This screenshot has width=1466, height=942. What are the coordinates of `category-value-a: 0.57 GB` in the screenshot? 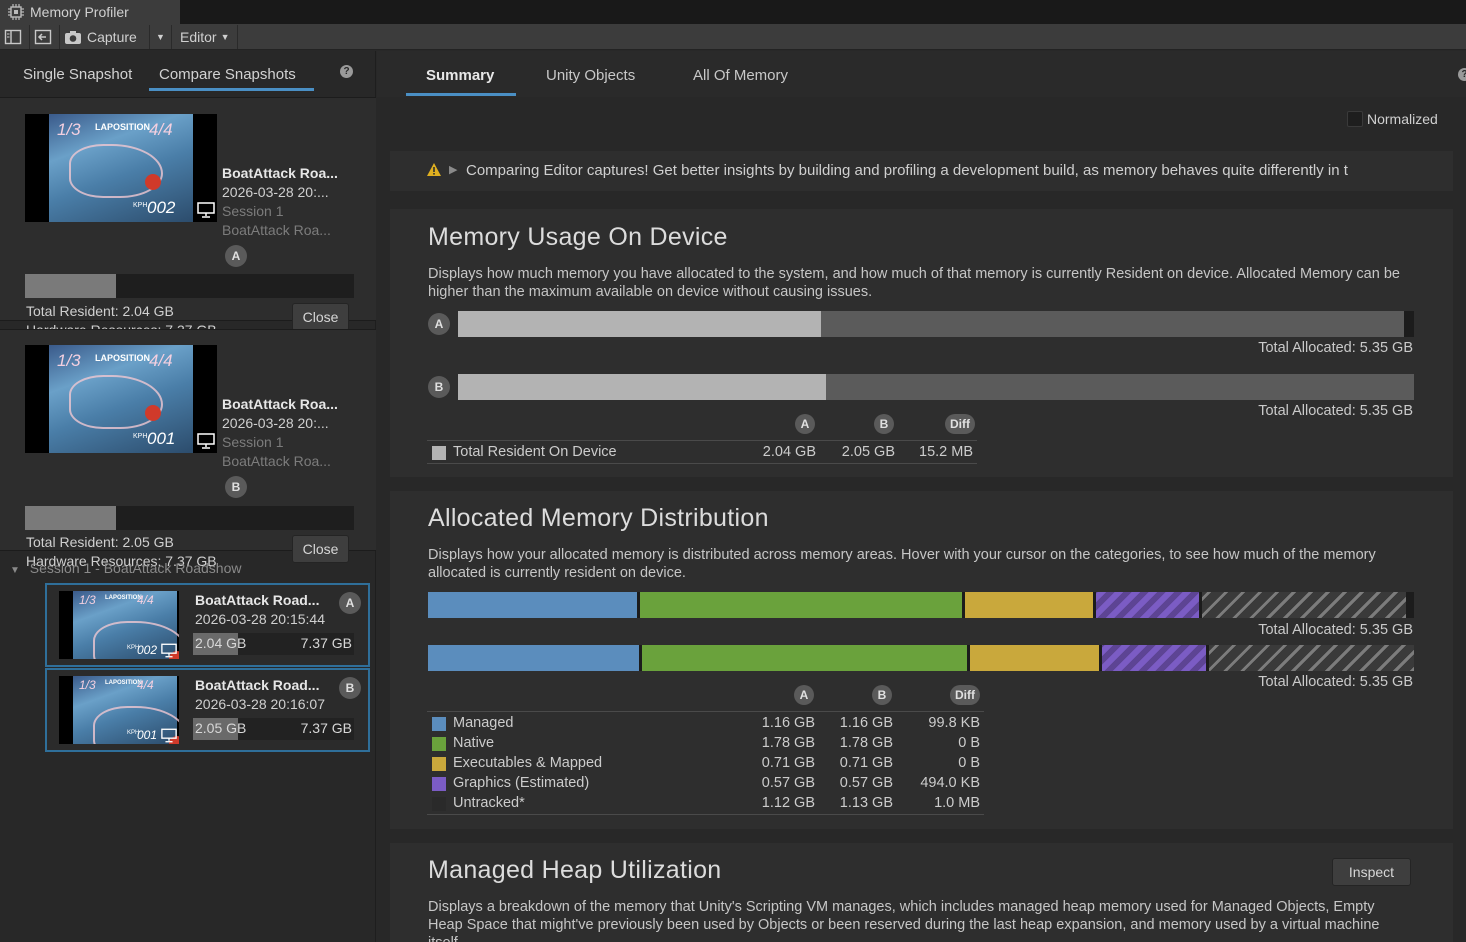 It's located at (788, 783).